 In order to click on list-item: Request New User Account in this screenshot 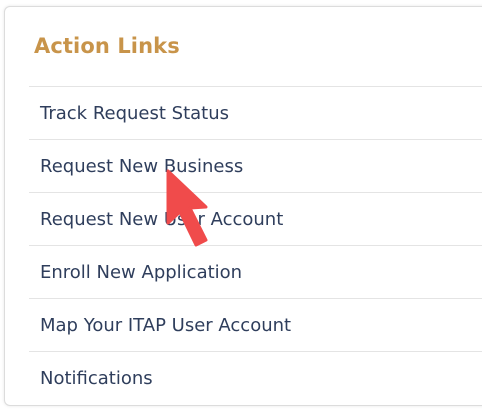, I will do `click(255, 218)`.